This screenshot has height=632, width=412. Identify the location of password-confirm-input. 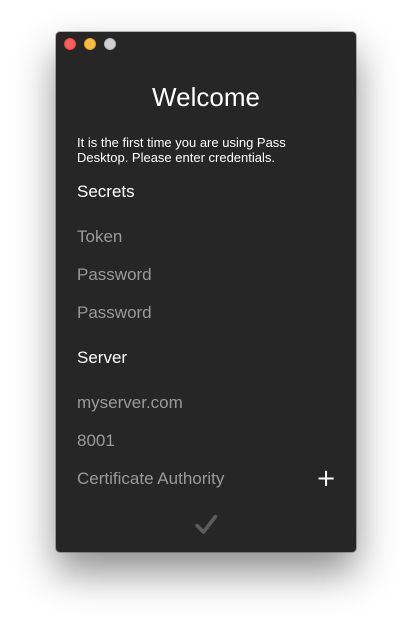
(205, 313).